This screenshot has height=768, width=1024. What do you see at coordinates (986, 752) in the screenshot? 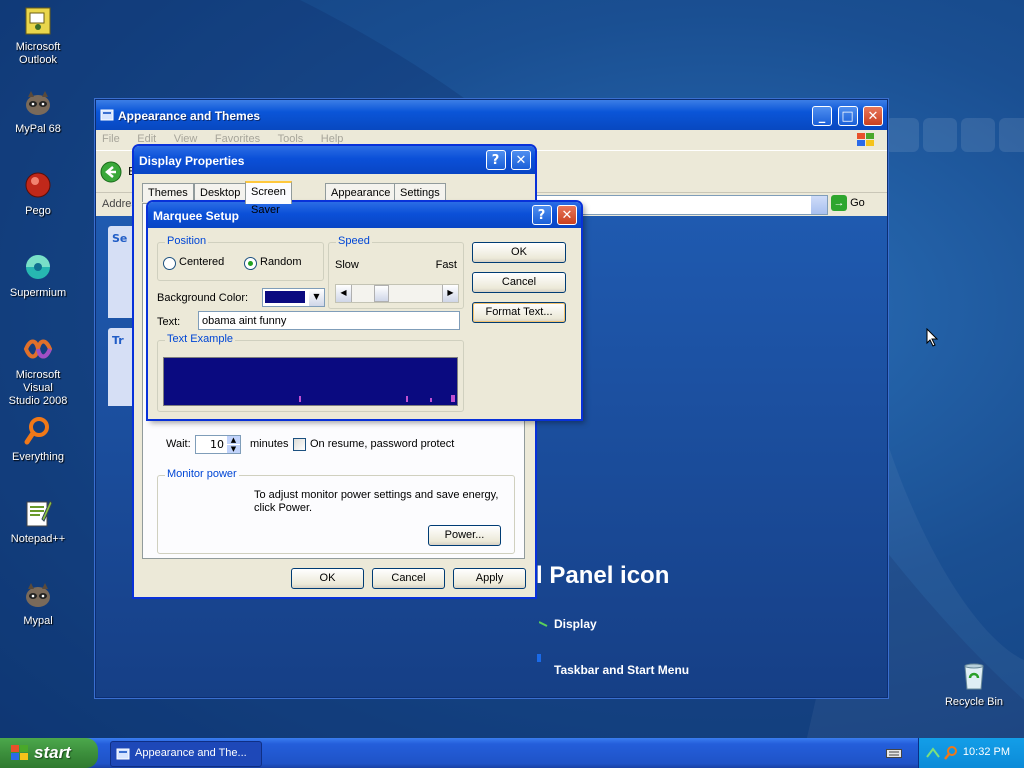
I see `clock: 10:32 PM` at bounding box center [986, 752].